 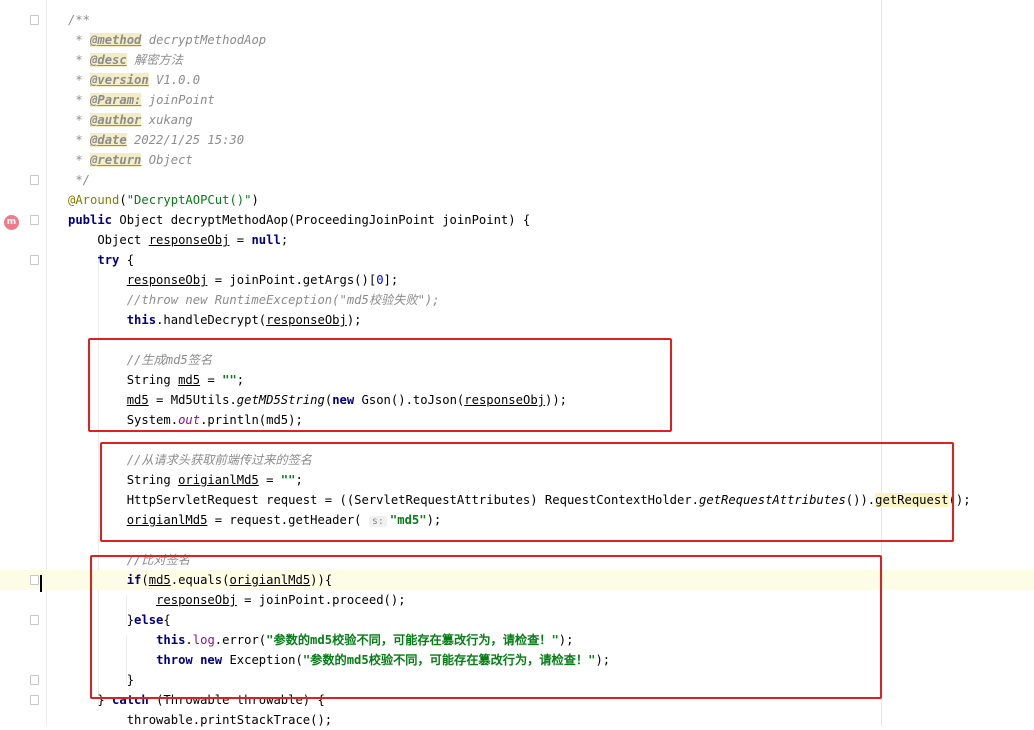 I want to click on code-token: @desc, so click(x=108, y=60).